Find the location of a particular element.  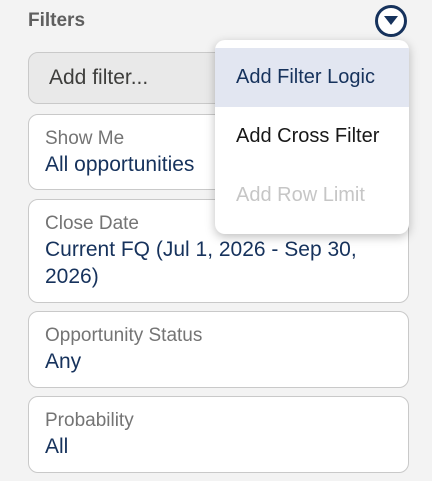

filter-card-probability: Probability All is located at coordinates (218, 434).